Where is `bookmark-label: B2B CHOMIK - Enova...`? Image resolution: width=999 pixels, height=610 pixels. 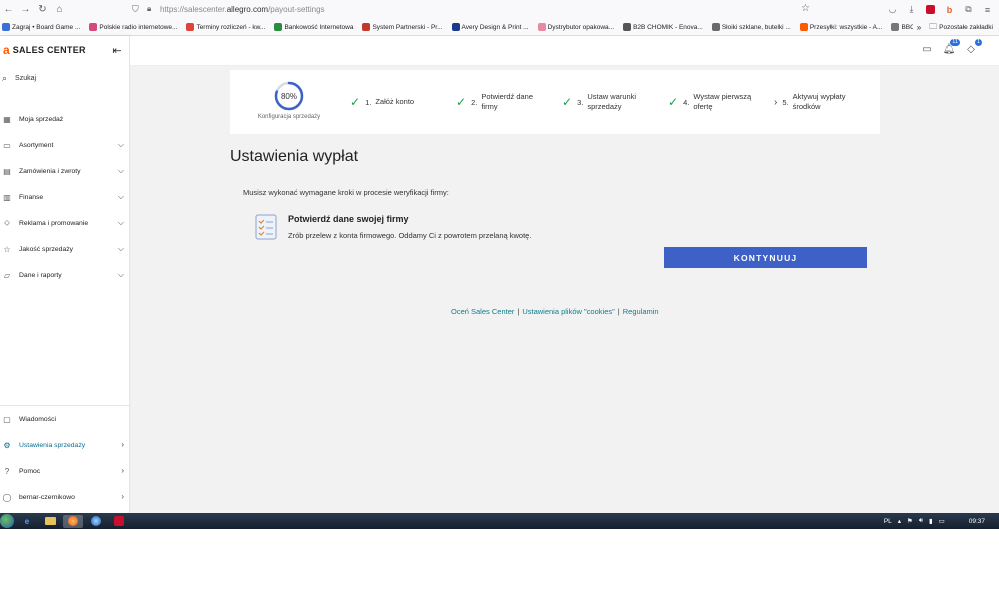
bookmark-label: B2B CHOMIK - Enova... is located at coordinates (668, 27).